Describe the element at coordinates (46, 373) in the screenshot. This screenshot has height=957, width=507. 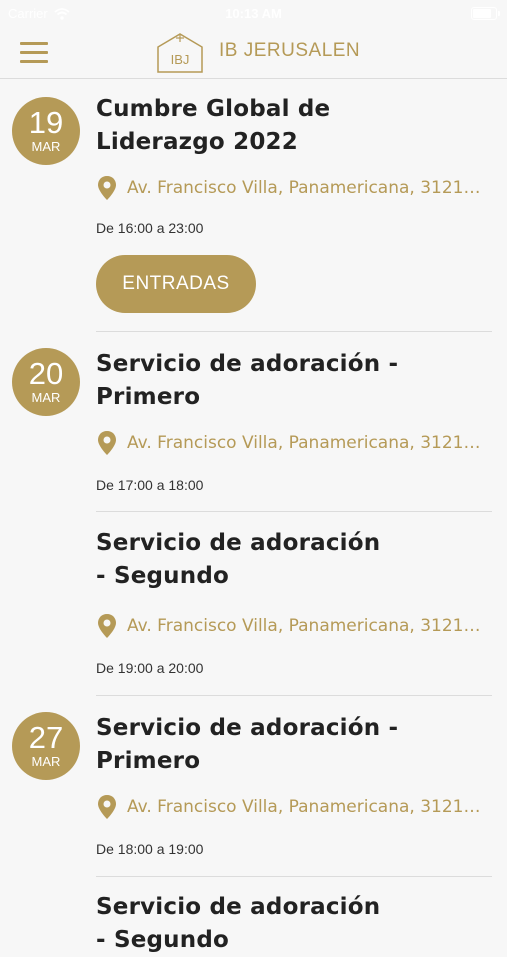
I see `date-day: 20` at that location.